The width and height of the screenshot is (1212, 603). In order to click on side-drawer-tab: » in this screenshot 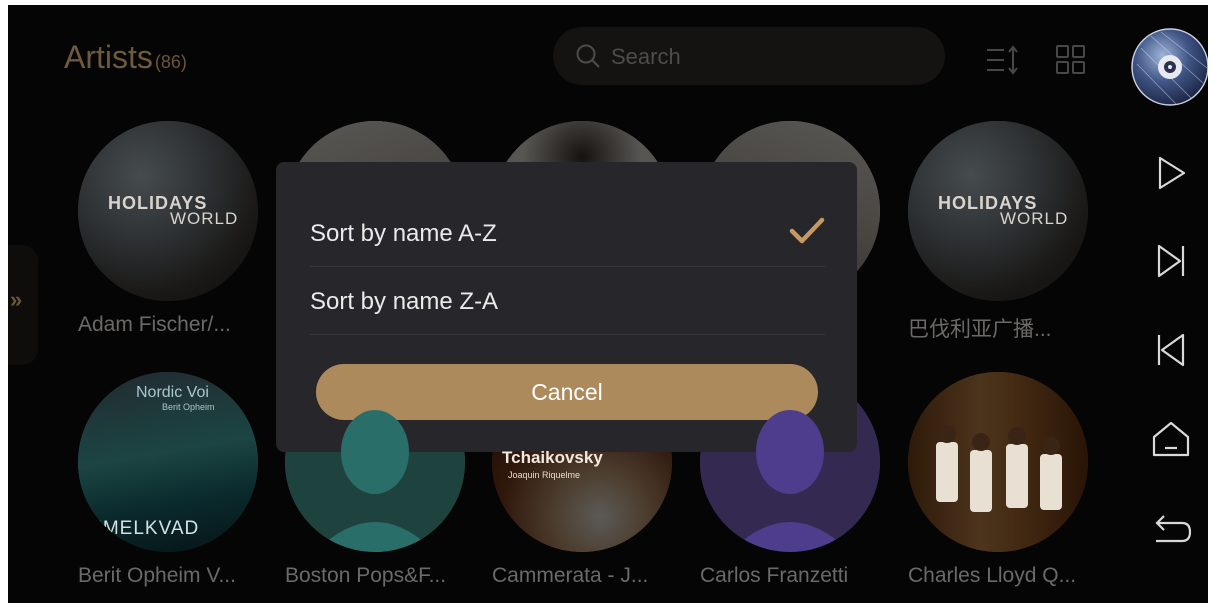, I will do `click(23, 305)`.